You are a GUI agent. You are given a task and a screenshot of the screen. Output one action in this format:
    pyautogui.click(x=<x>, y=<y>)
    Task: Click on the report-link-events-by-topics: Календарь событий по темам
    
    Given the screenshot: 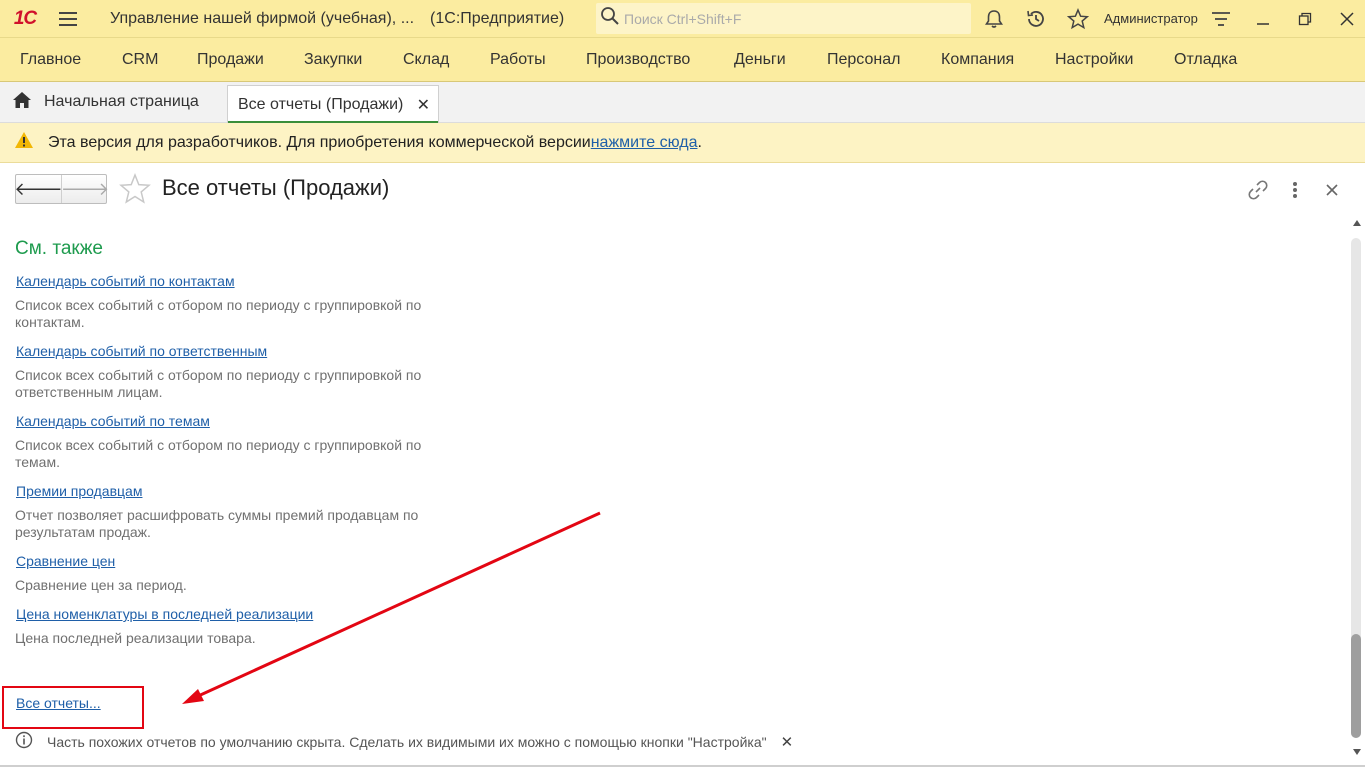 What is the action you would take?
    pyautogui.click(x=113, y=421)
    